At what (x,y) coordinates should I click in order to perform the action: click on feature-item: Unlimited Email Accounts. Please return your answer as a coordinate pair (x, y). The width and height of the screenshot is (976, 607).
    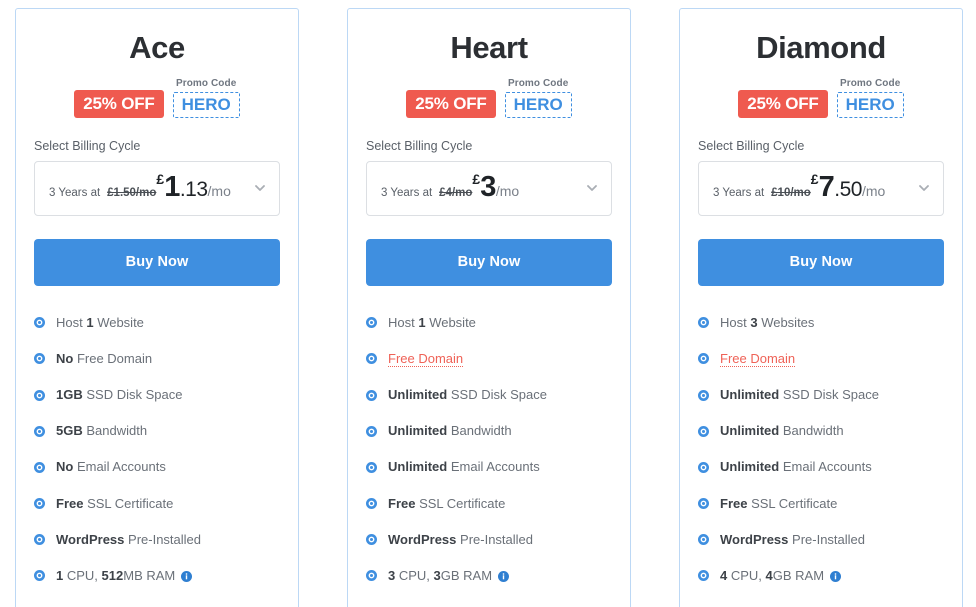
    Looking at the image, I should click on (489, 467).